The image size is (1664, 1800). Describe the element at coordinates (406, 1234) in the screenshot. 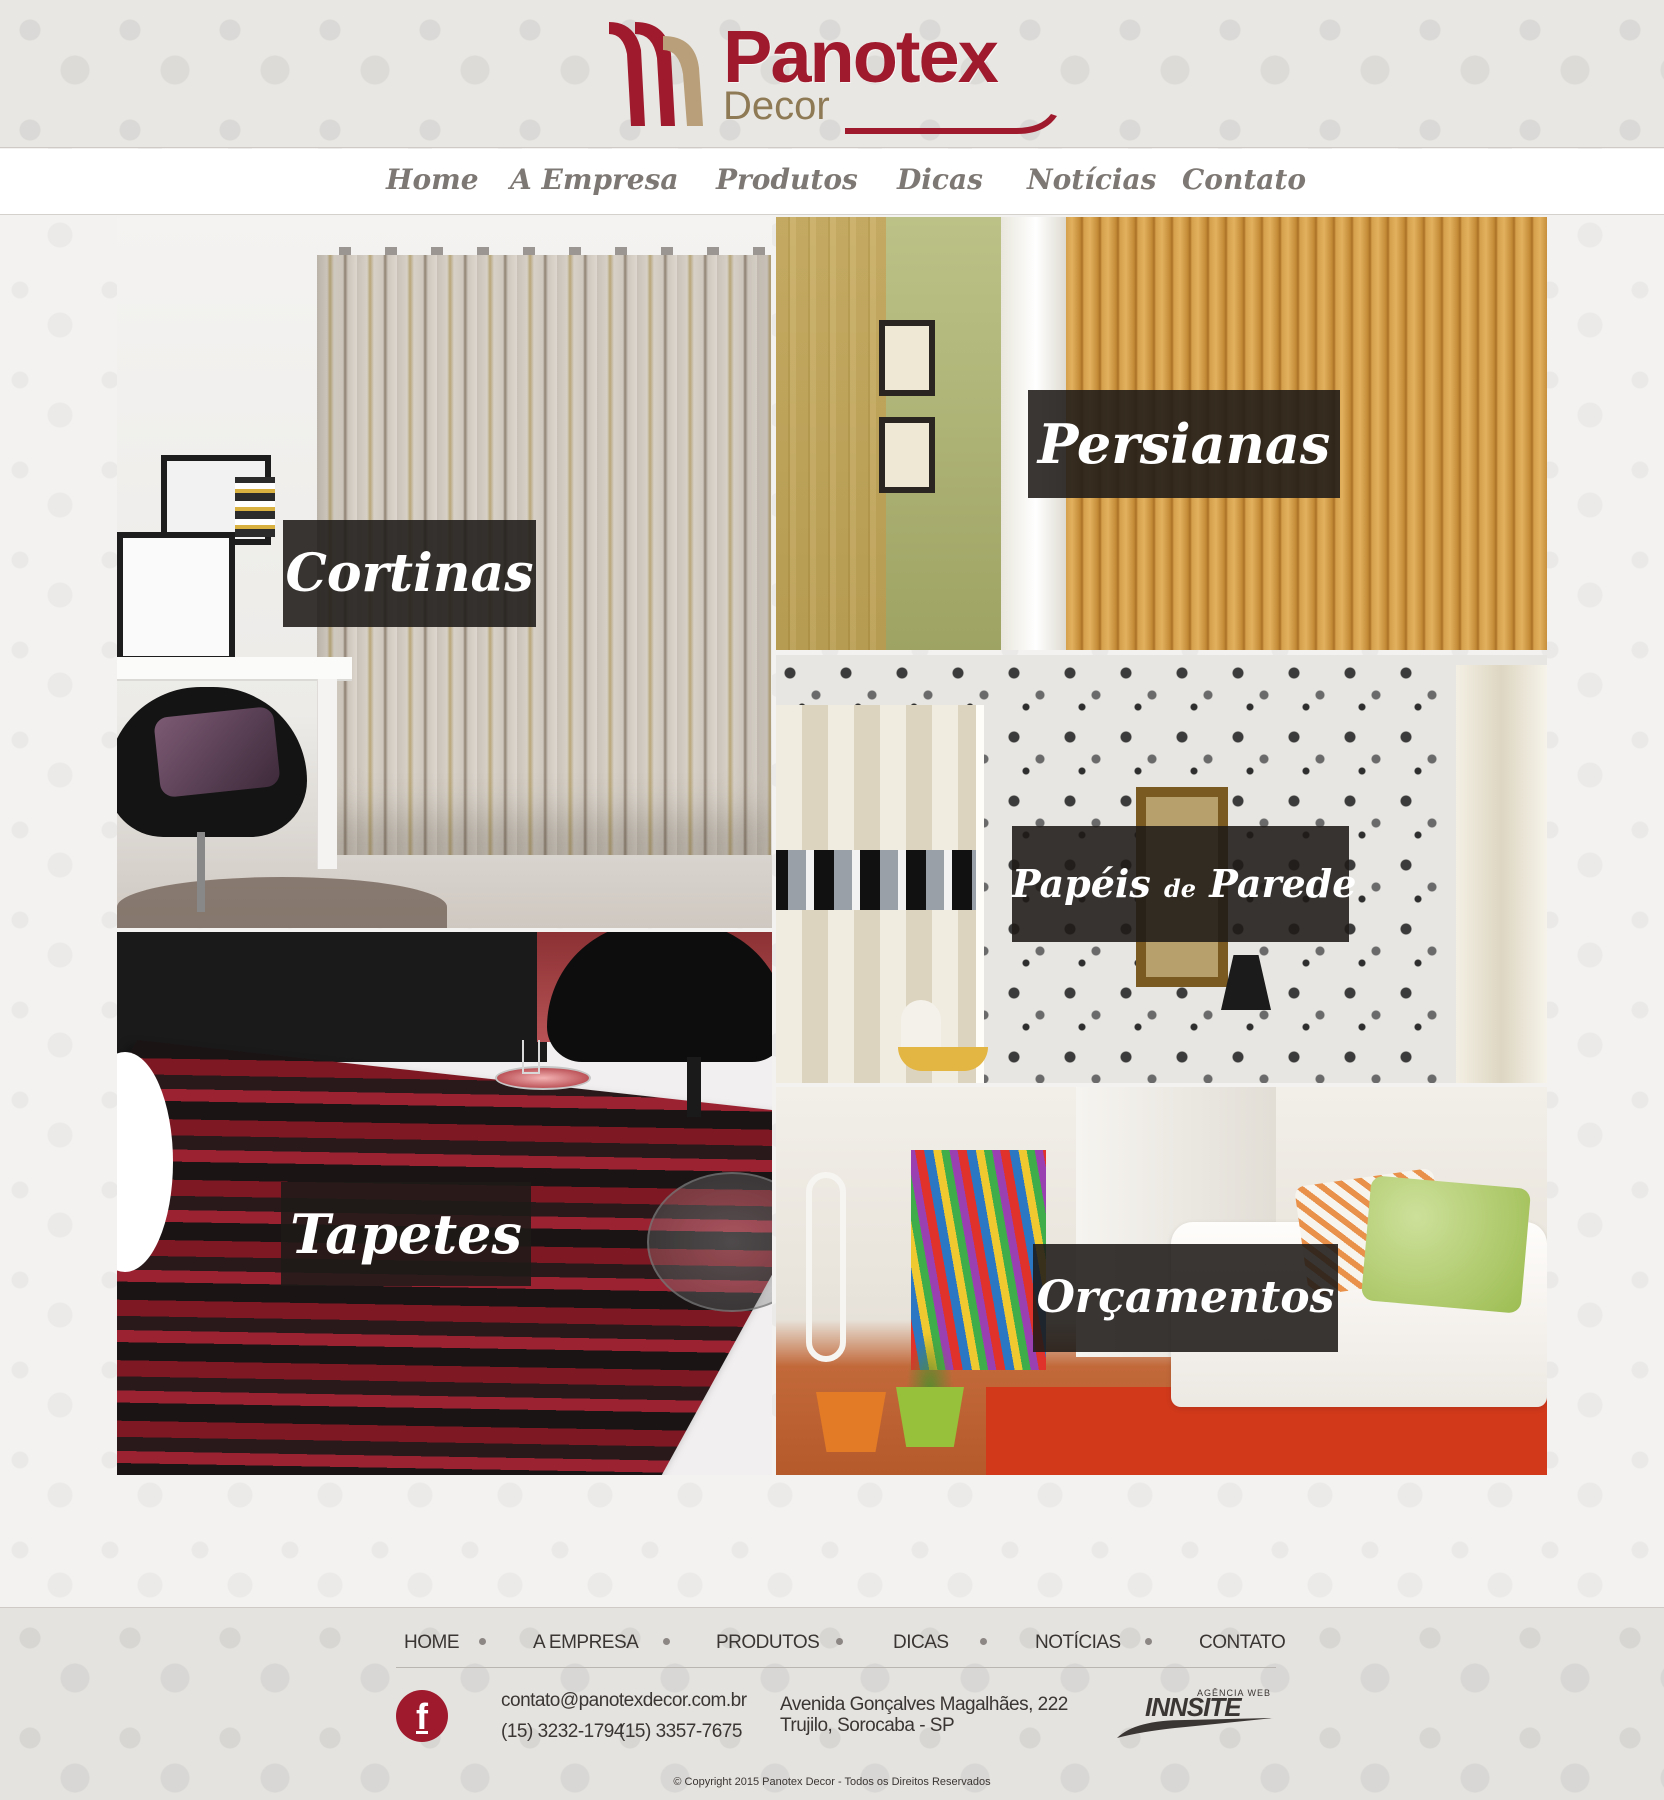

I see `tile-label-tapetes: Tapetes` at that location.